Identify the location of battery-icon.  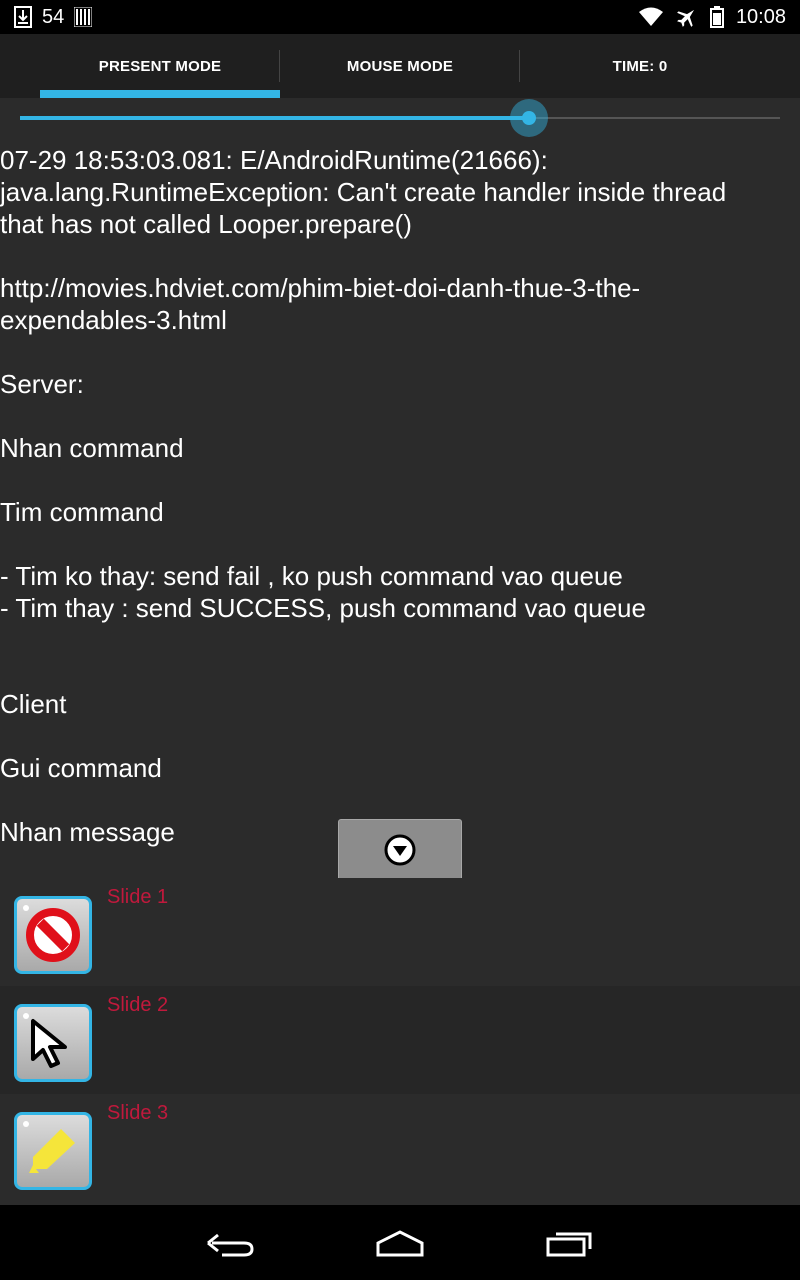
(716, 17).